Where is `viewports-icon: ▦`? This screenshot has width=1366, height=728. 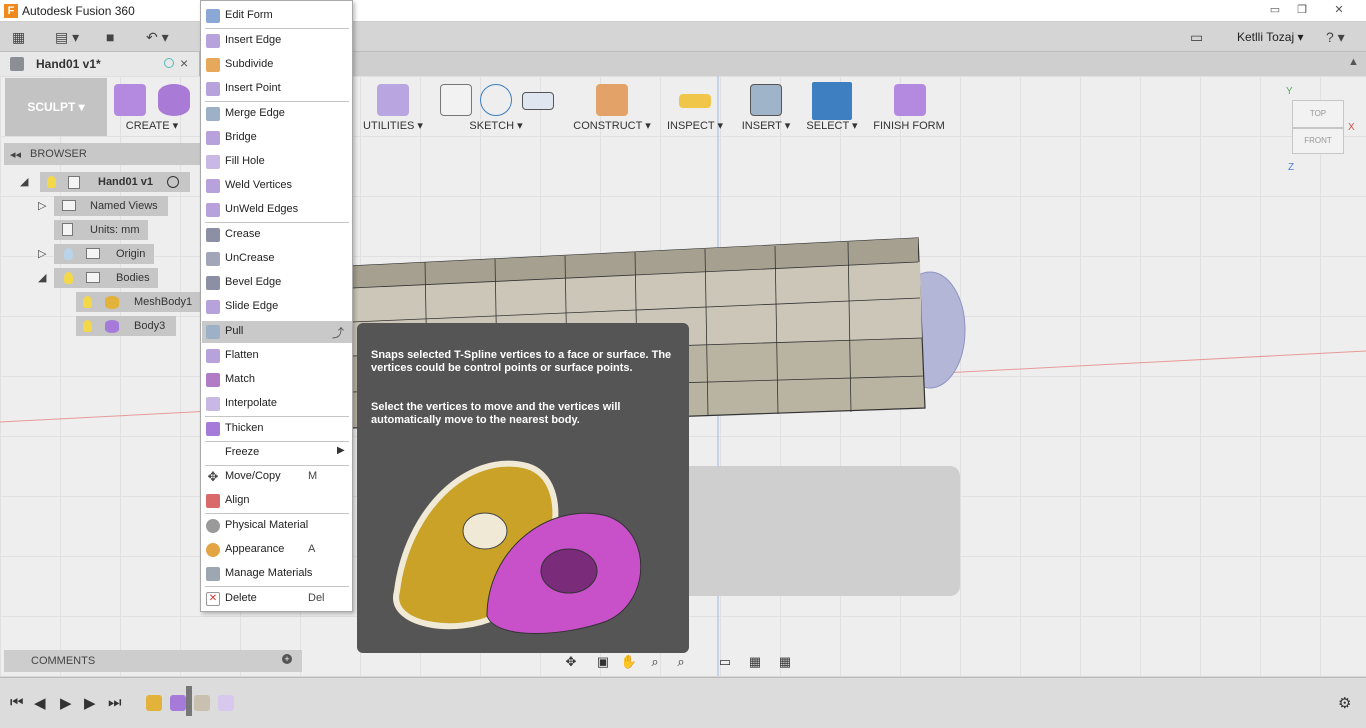
viewports-icon: ▦ is located at coordinates (785, 662).